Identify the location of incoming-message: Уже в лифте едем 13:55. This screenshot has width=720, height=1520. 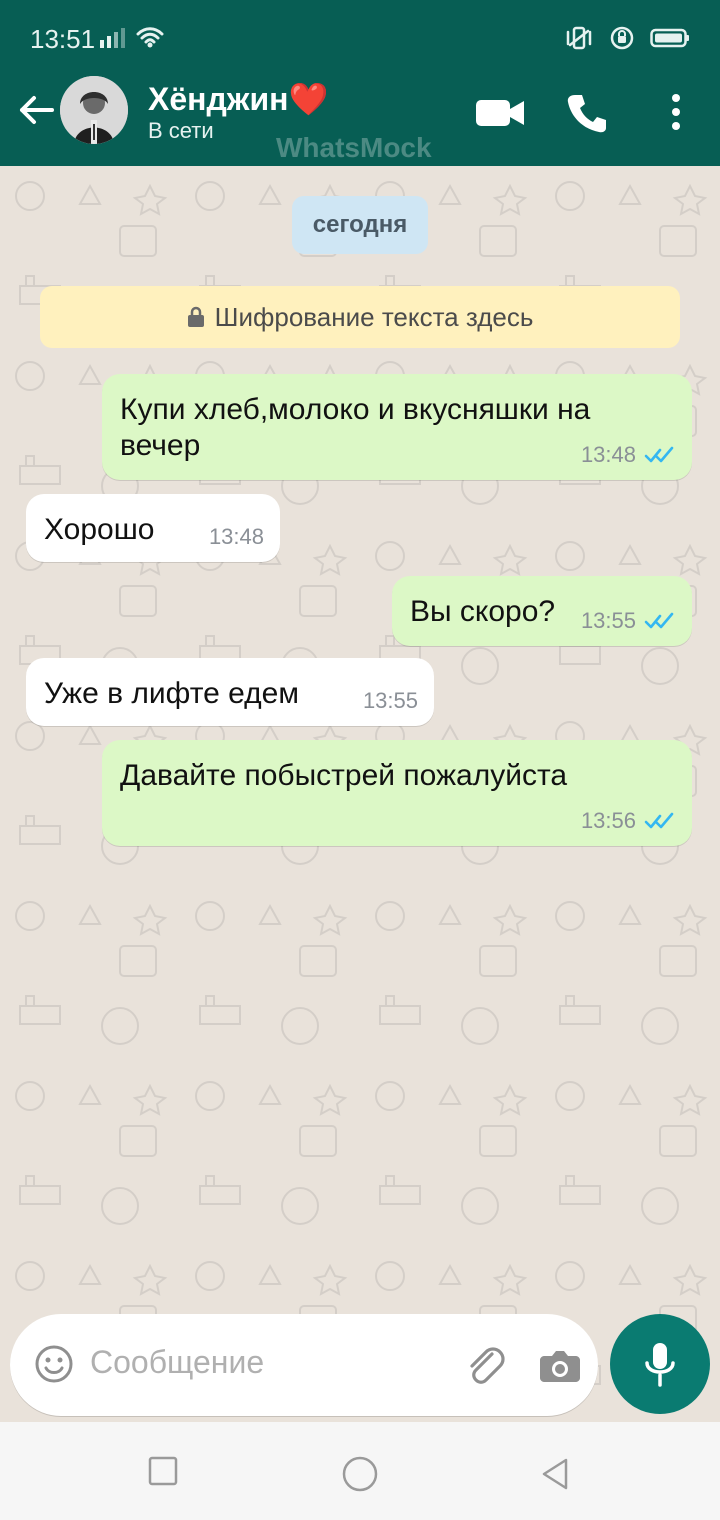
(230, 692).